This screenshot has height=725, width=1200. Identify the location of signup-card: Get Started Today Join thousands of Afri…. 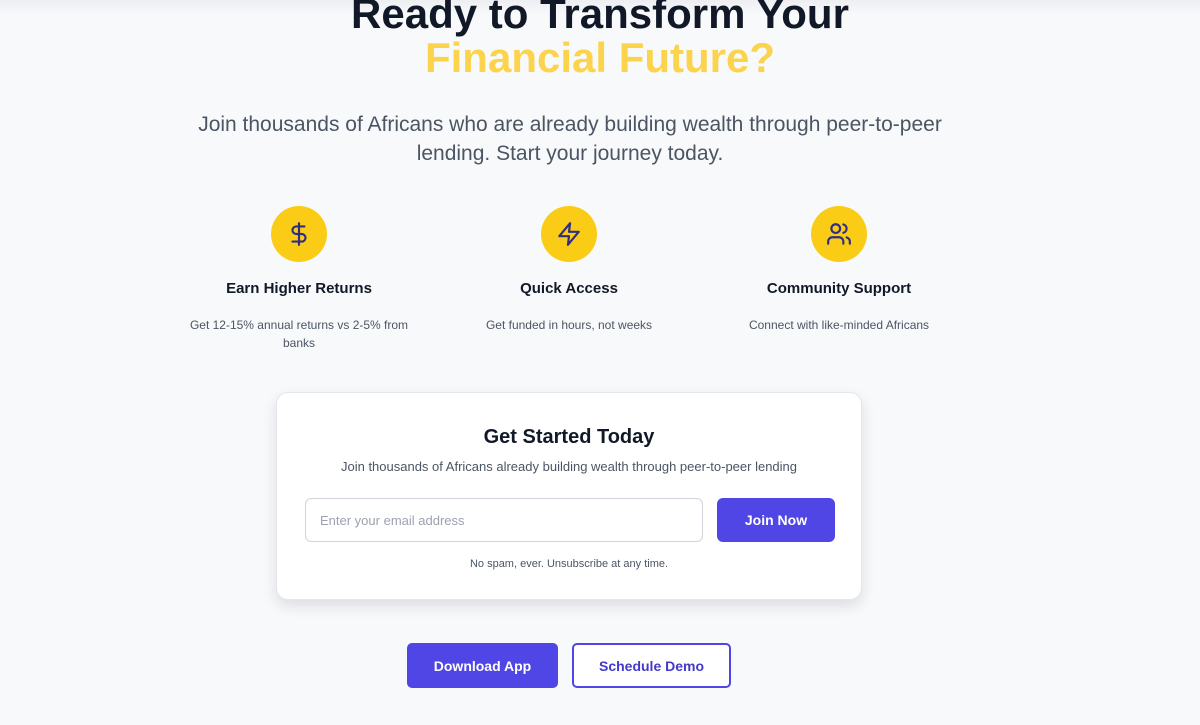
(569, 496).